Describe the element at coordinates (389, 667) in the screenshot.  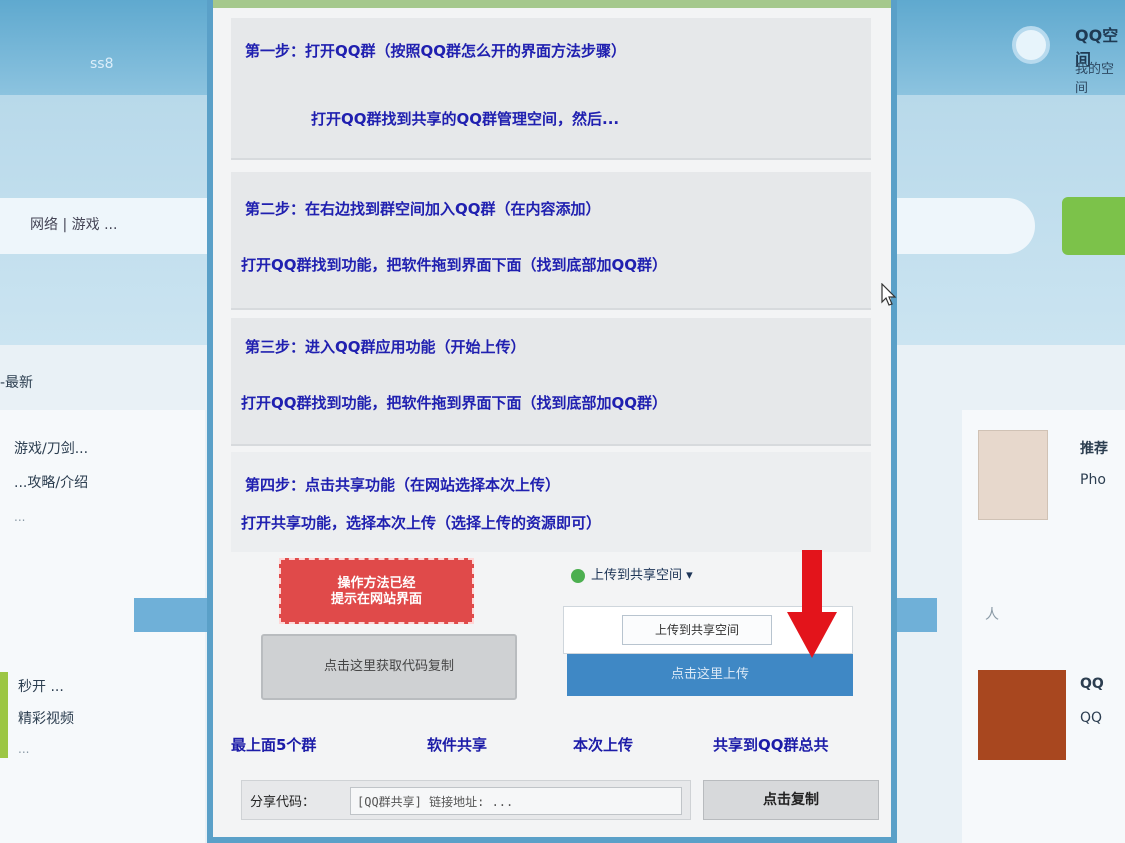
I see `get-code-button: 点击这里获取代码复制` at that location.